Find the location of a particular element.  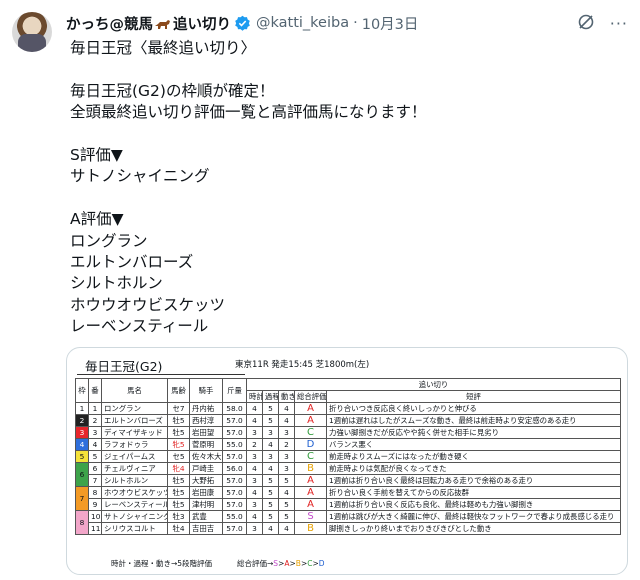

waku-cell: 4 is located at coordinates (82, 444).